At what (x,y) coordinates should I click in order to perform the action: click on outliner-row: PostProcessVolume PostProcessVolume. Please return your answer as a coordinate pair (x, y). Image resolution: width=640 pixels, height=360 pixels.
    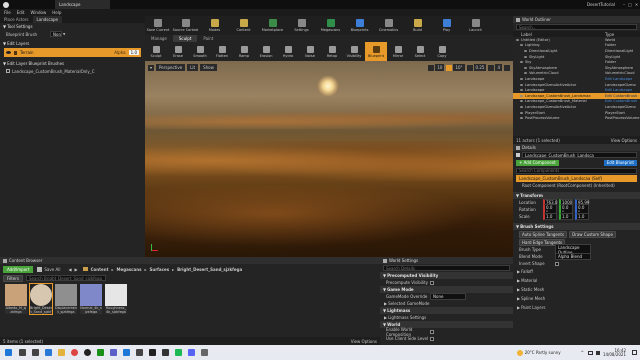
    Looking at the image, I should click on (576, 118).